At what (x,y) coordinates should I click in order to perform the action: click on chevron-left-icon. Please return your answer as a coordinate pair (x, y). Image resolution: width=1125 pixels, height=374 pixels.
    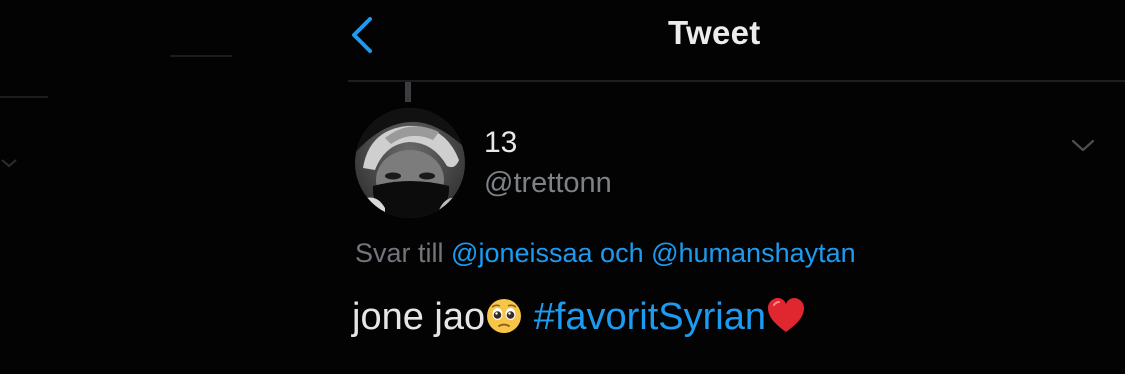
    Looking at the image, I should click on (364, 36).